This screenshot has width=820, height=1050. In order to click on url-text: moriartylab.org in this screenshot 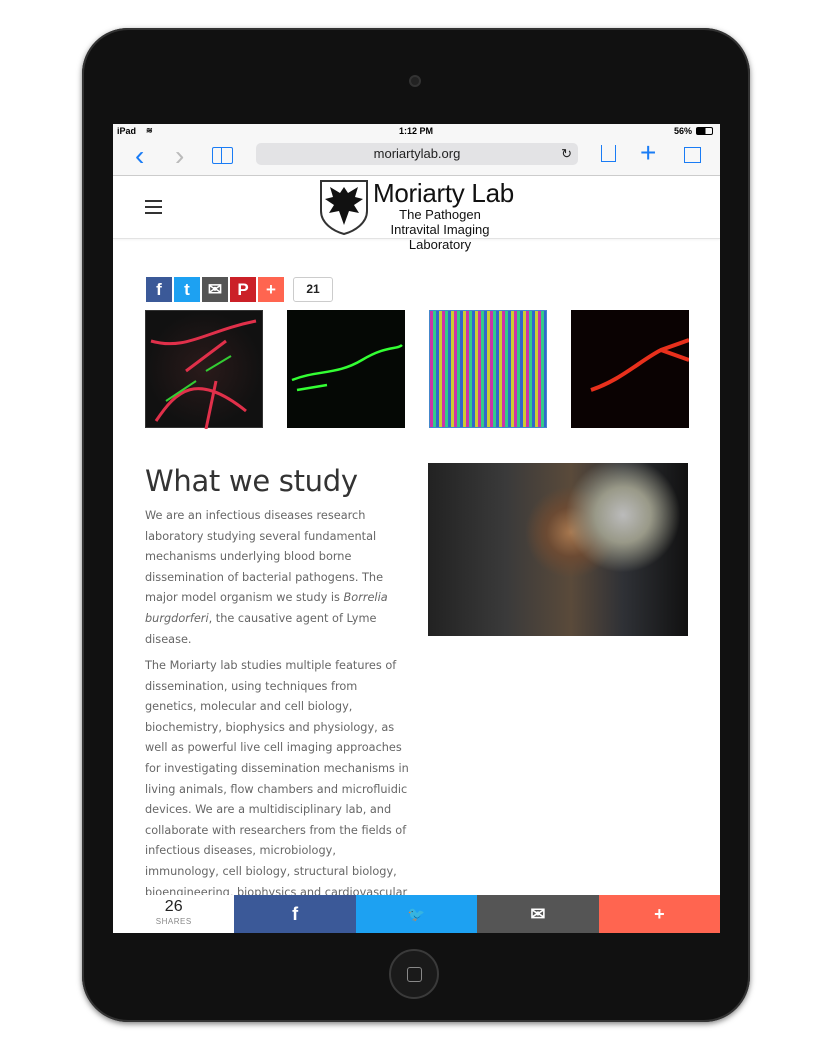, I will do `click(417, 153)`.